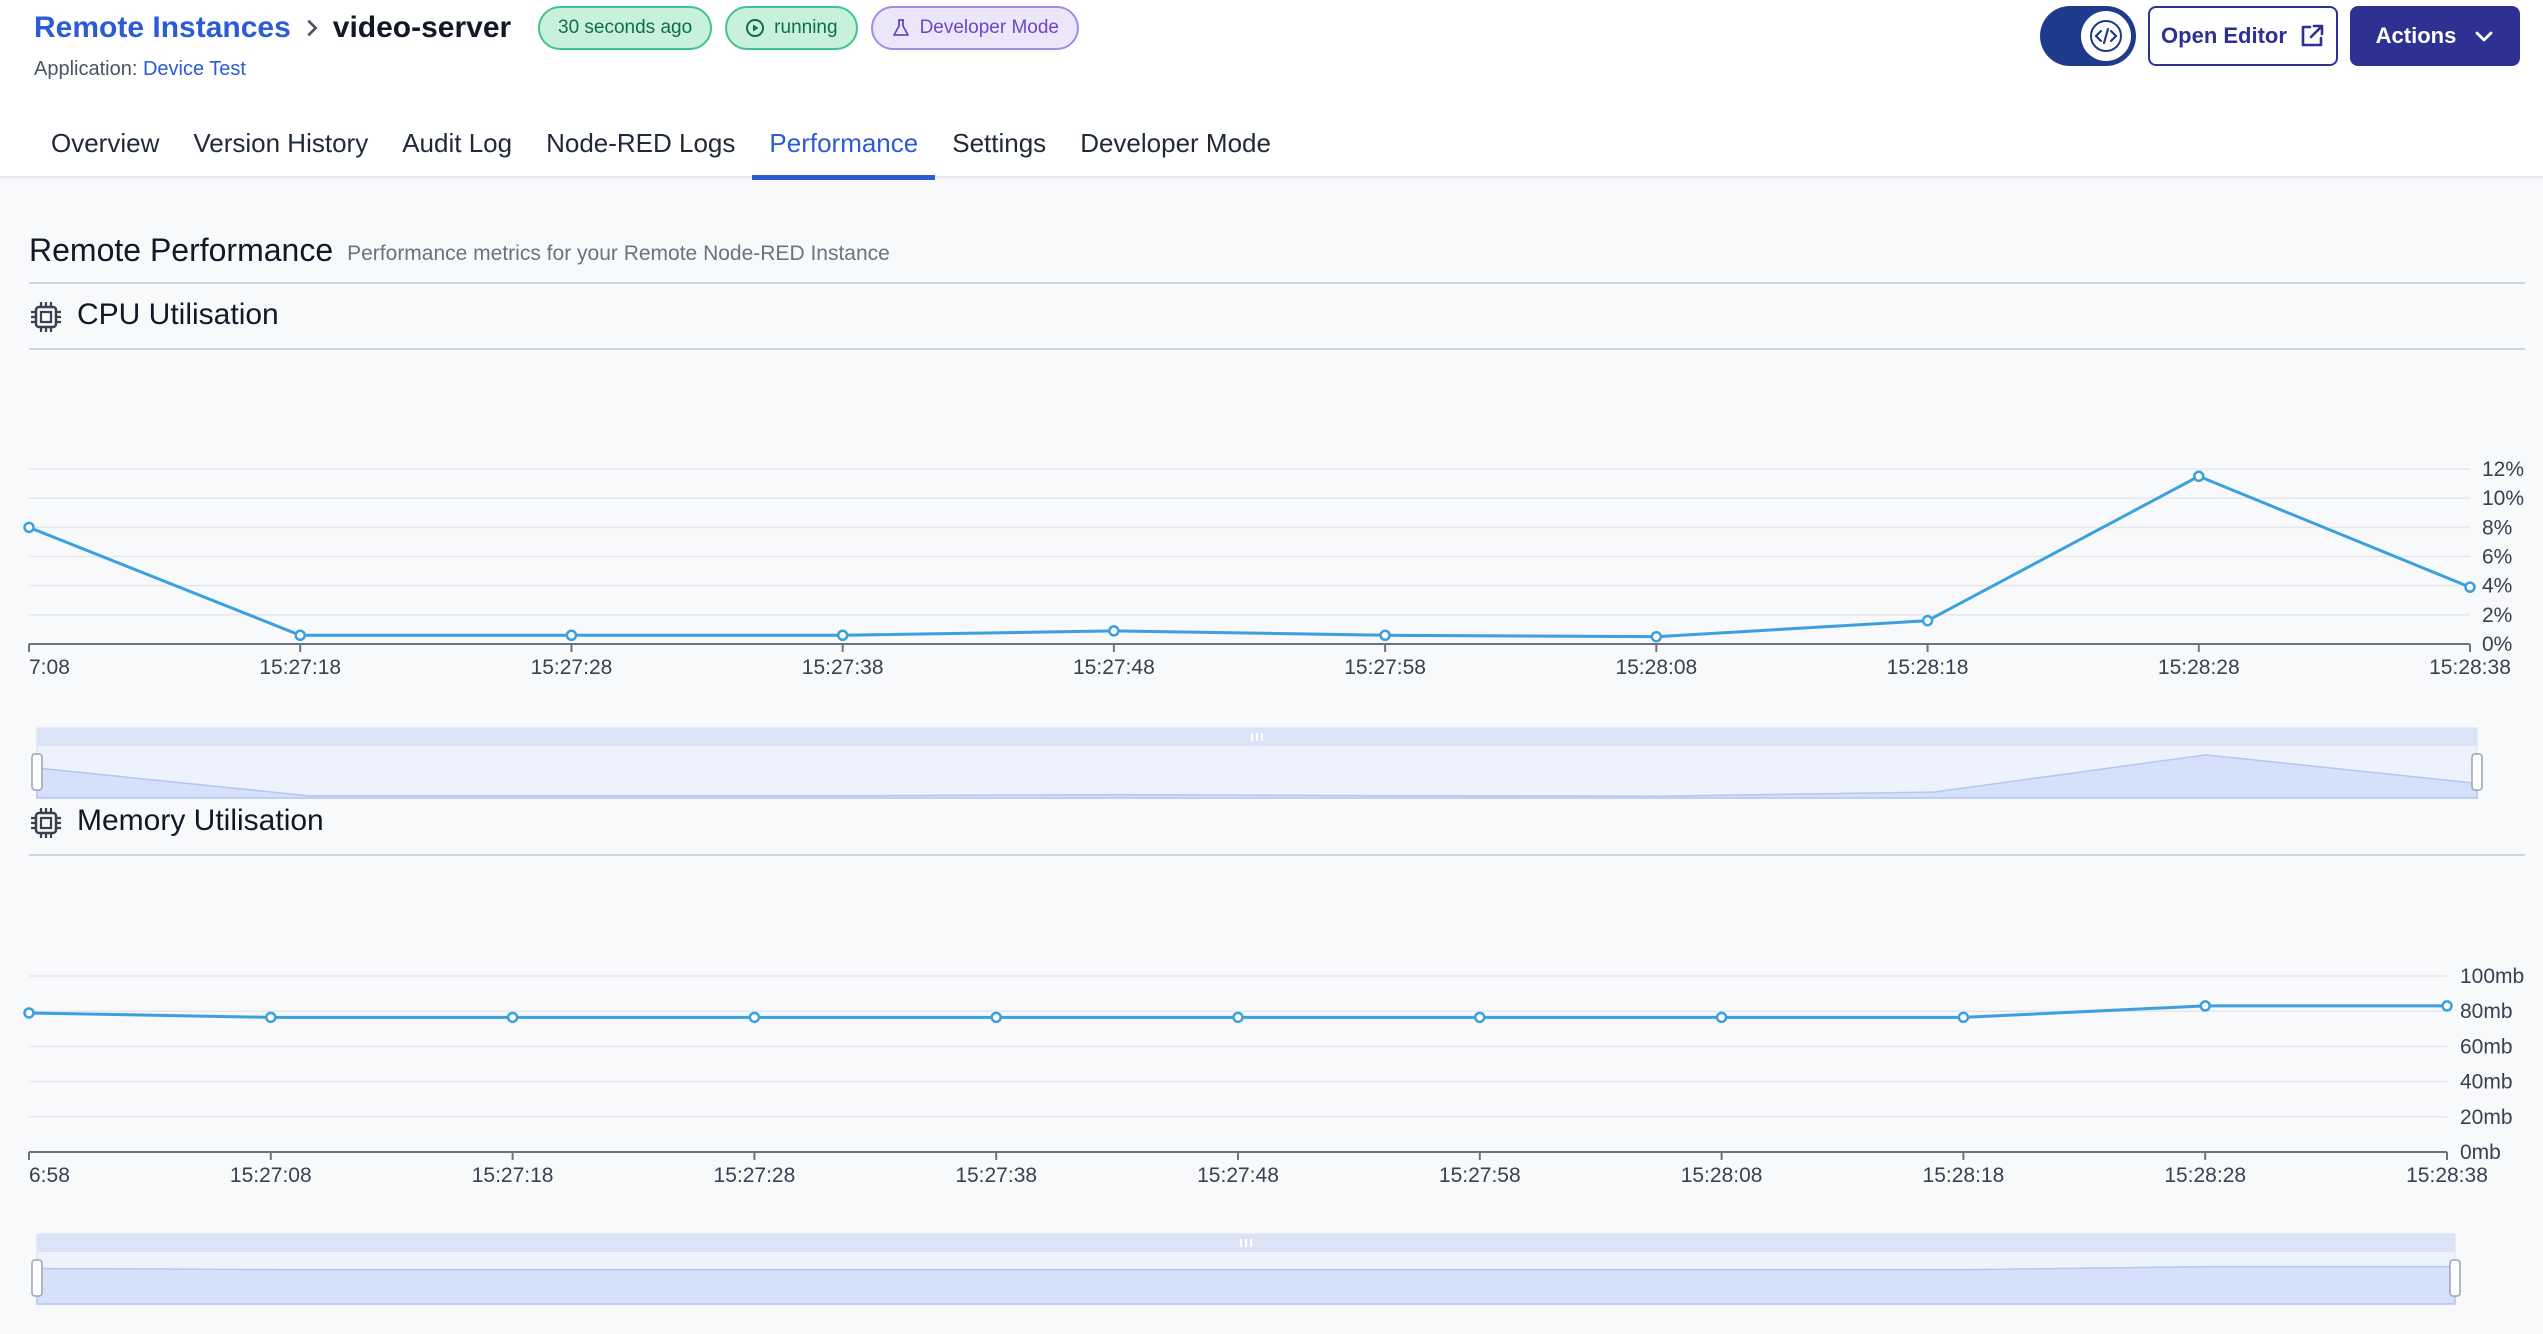  I want to click on memory-y-tick-label: 60mb, so click(2486, 1046).